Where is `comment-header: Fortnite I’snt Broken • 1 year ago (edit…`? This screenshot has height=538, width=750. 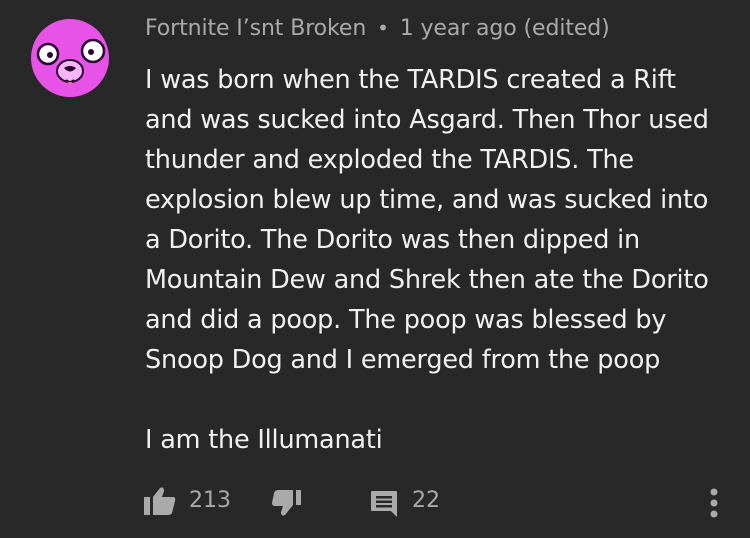
comment-header: Fortnite I’snt Broken • 1 year ago (edit… is located at coordinates (377, 28).